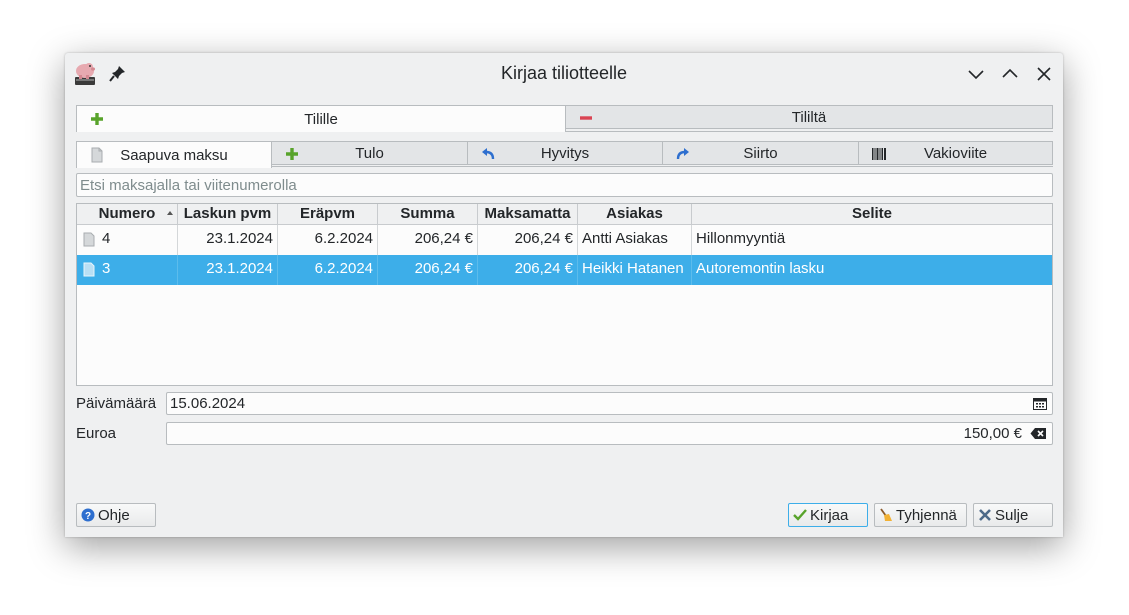  I want to click on close-button-label: Sulje, so click(1012, 515).